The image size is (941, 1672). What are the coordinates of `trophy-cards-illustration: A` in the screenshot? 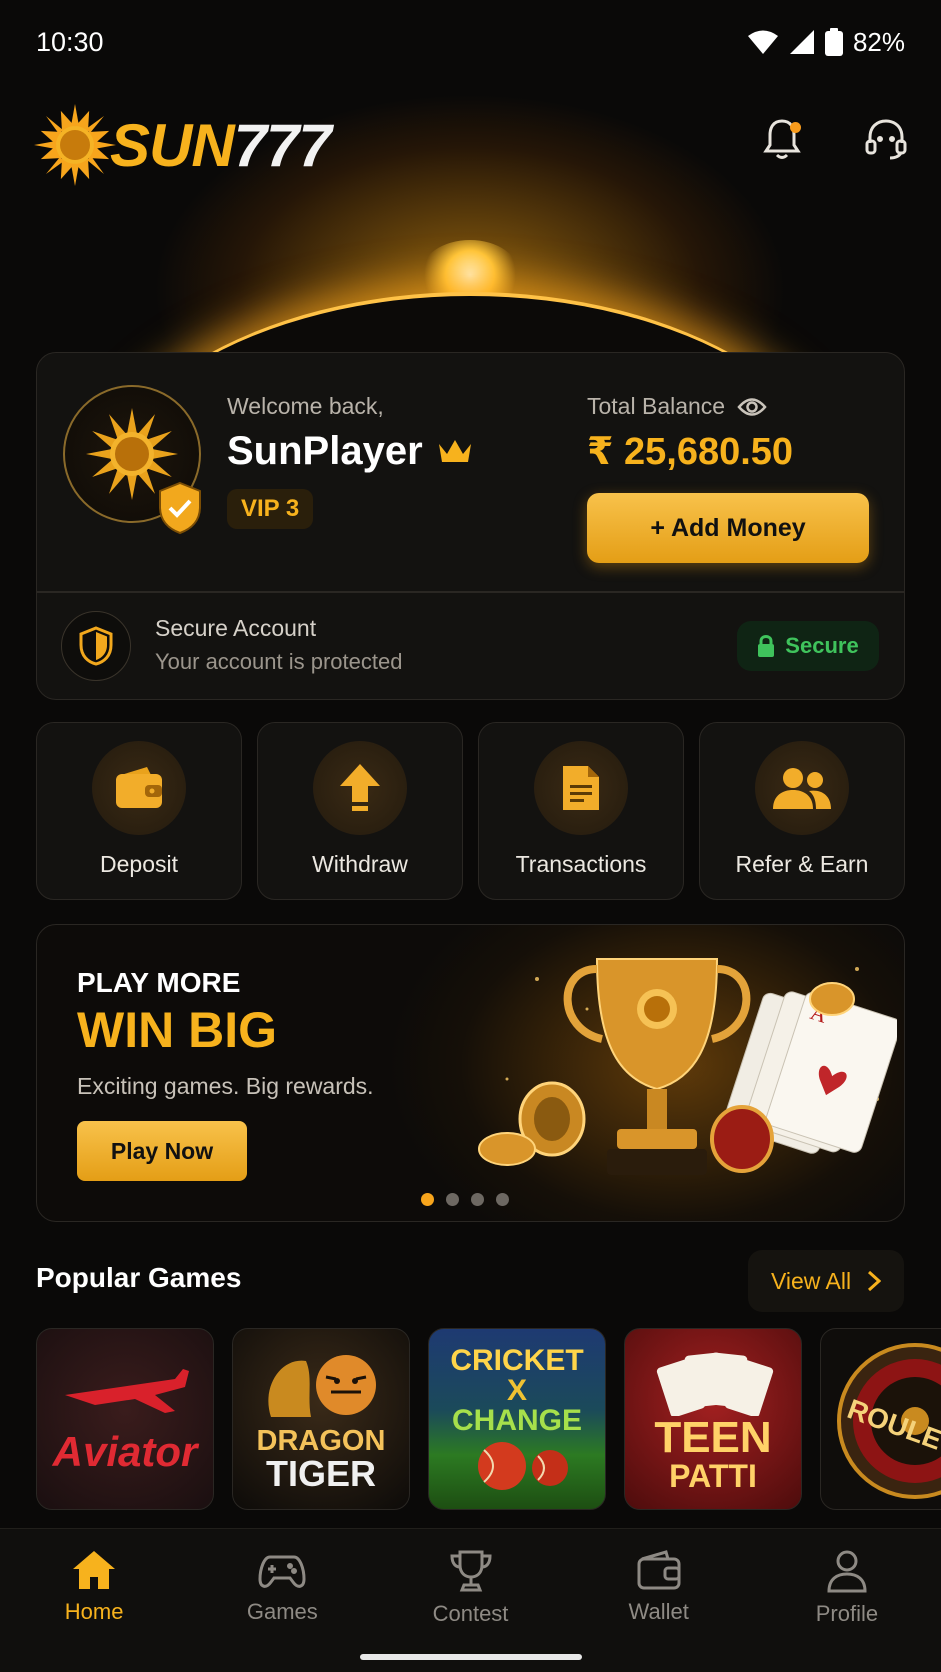 It's located at (687, 1066).